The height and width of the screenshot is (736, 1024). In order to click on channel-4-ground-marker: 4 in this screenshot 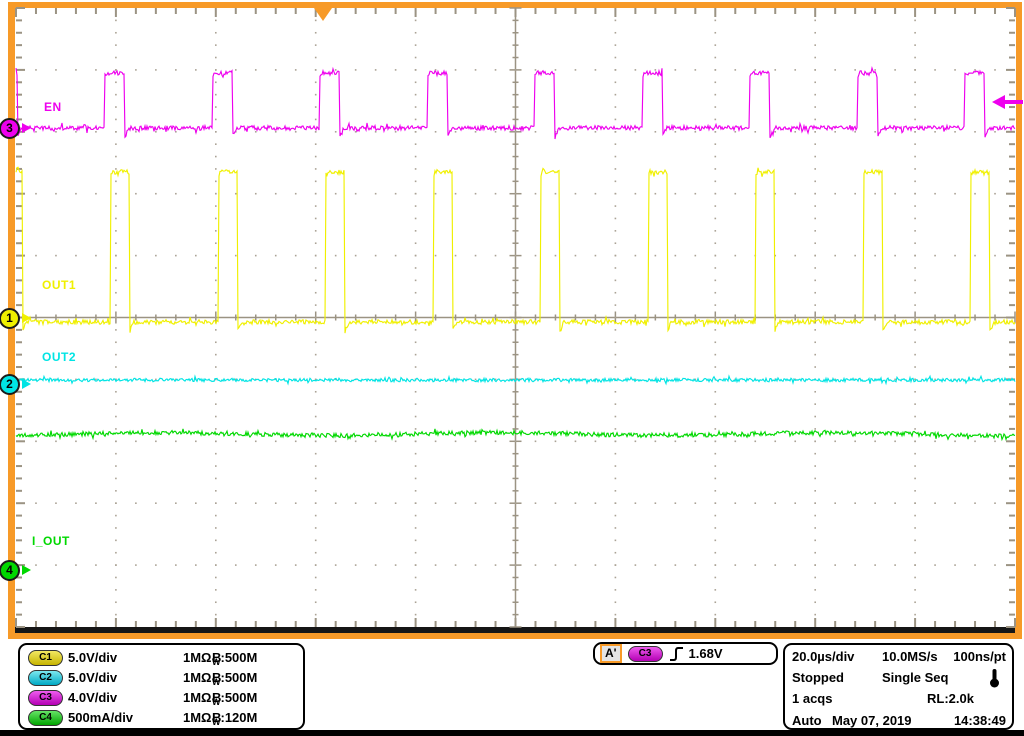, I will do `click(16, 571)`.